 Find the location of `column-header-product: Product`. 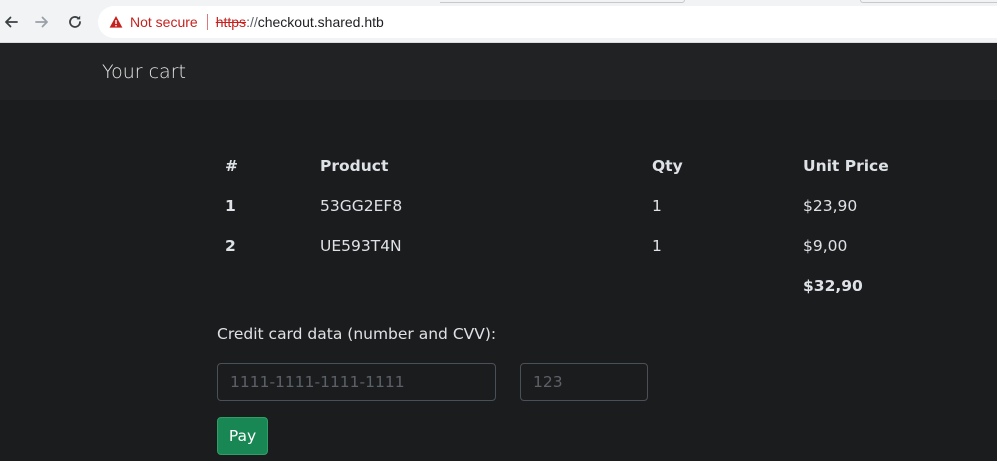

column-header-product: Product is located at coordinates (354, 166).